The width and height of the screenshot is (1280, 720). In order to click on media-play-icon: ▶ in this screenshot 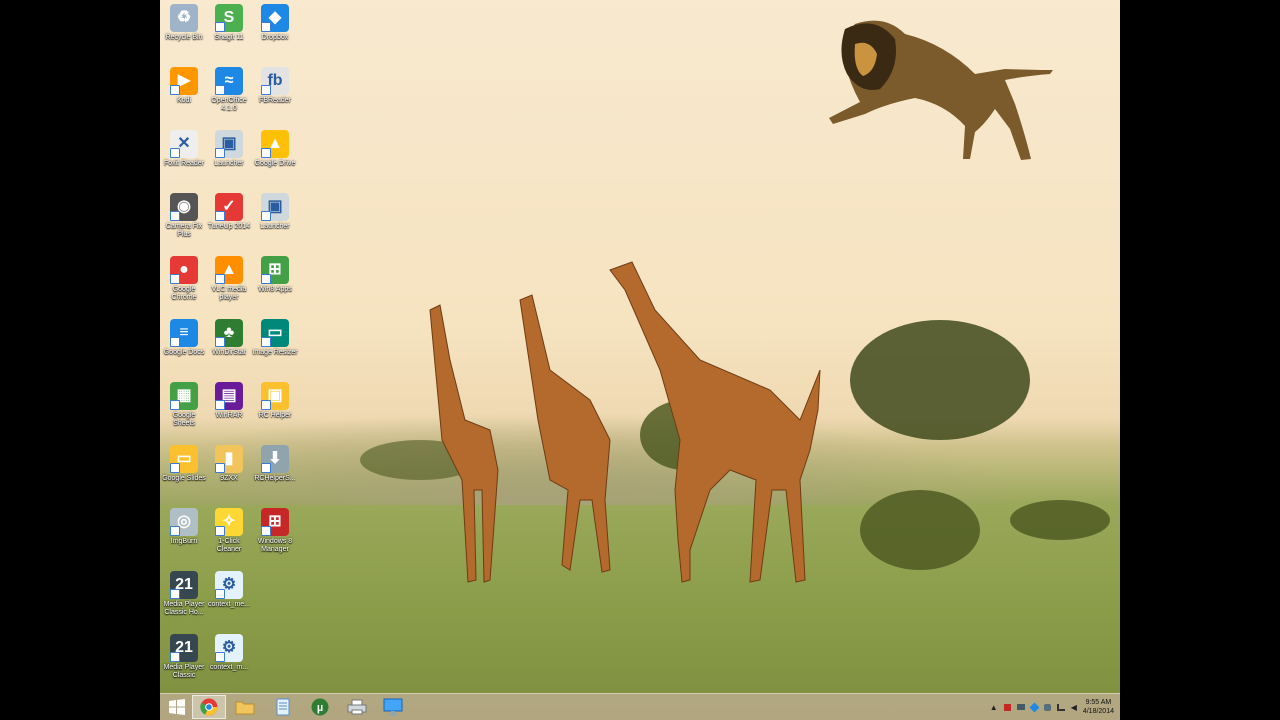, I will do `click(184, 81)`.